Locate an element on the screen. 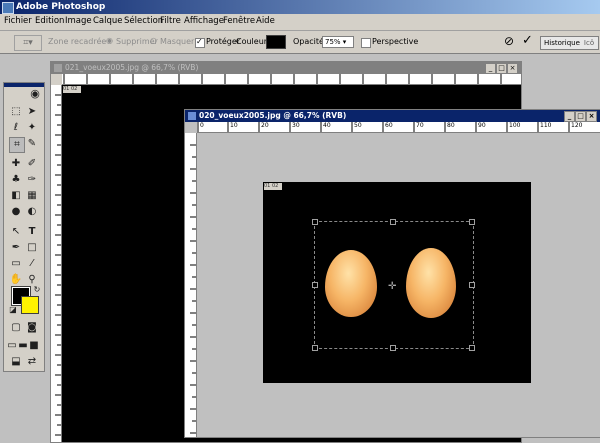  magic-wand-icon: ✦ is located at coordinates (32, 128).